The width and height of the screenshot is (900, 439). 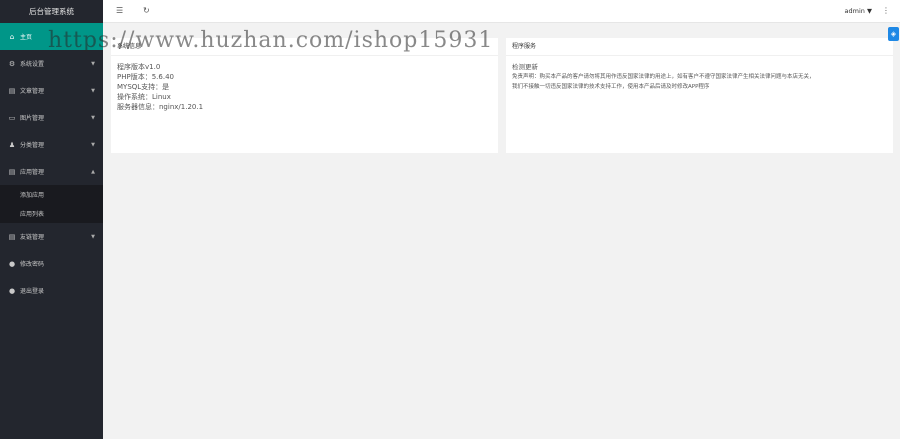 I want to click on sidebar-item-label: 系统设置, so click(x=32, y=64).